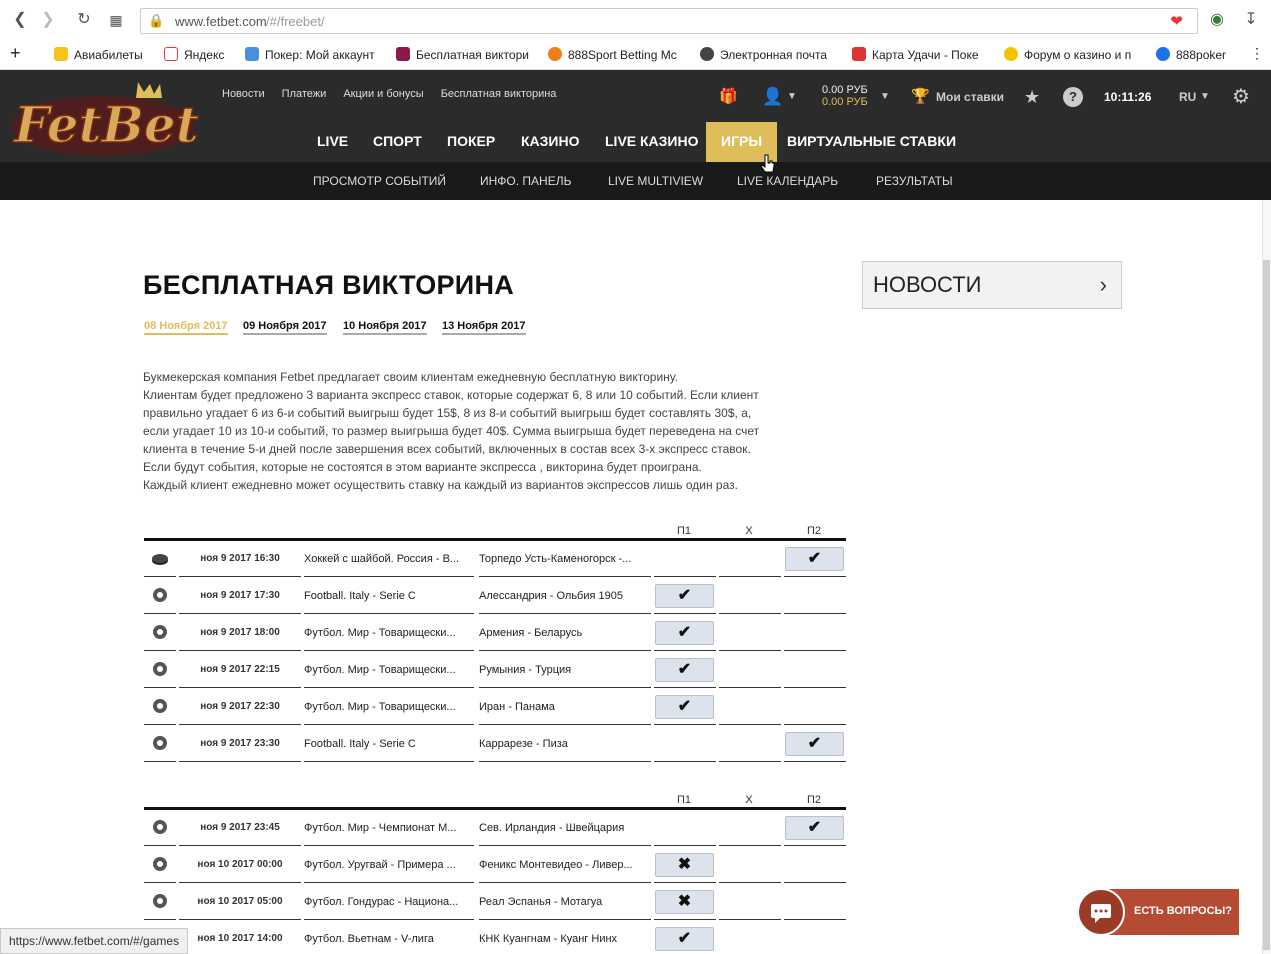 Image resolution: width=1271 pixels, height=954 pixels. What do you see at coordinates (101, 55) in the screenshot?
I see `bookmark: Авиабилеты` at bounding box center [101, 55].